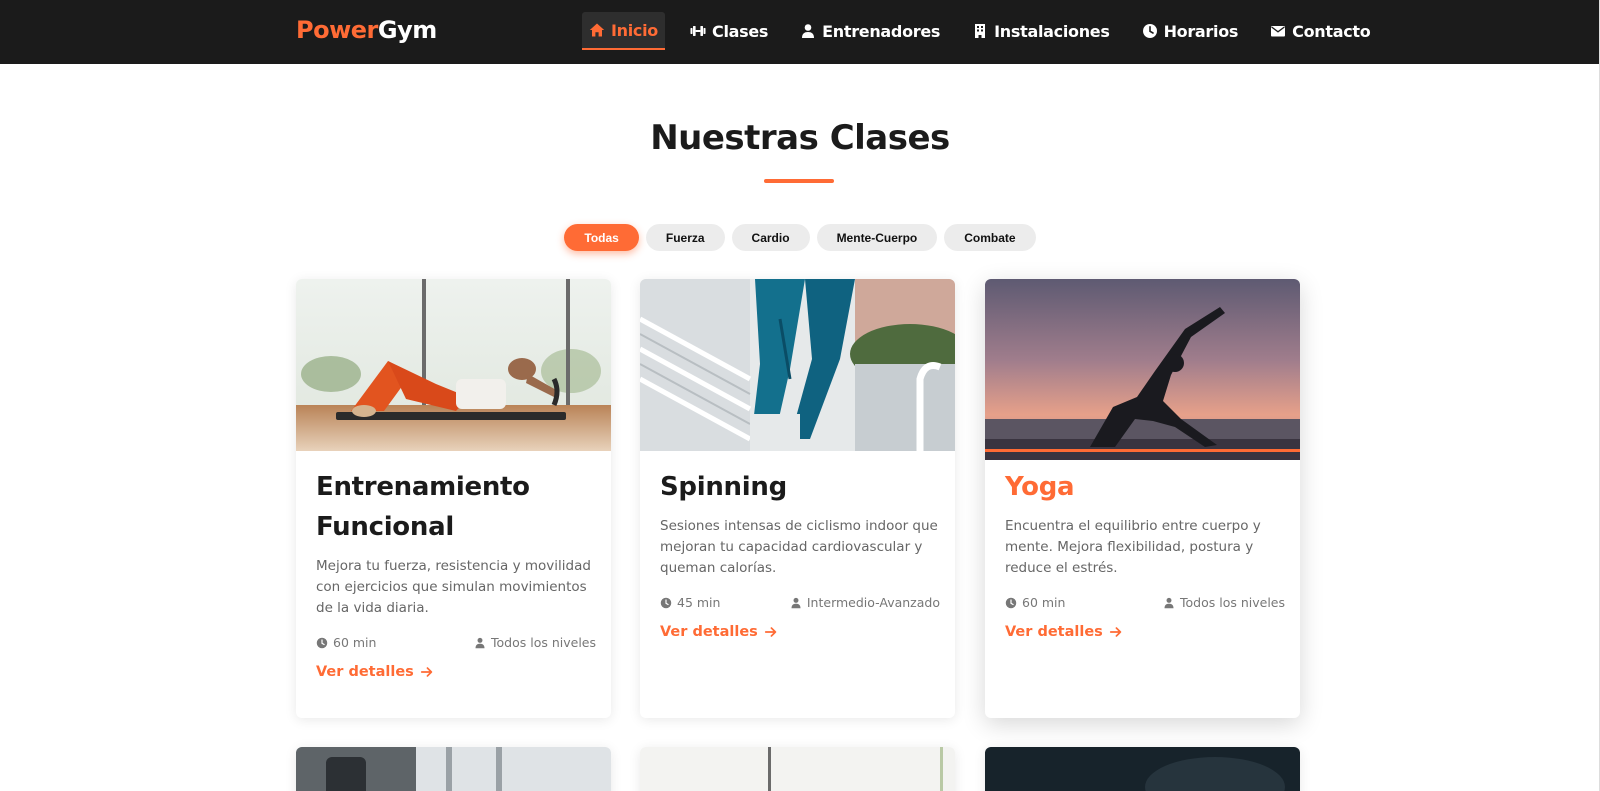  What do you see at coordinates (597, 30) in the screenshot?
I see `home-icon` at bounding box center [597, 30].